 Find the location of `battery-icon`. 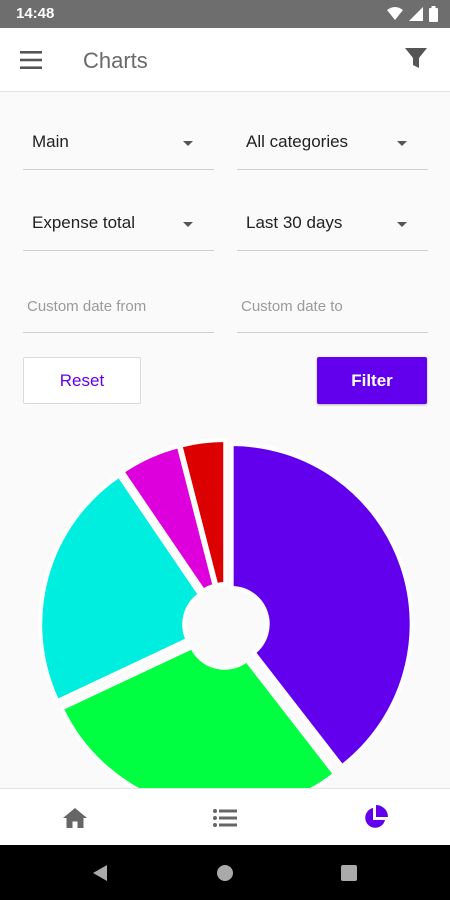

battery-icon is located at coordinates (433, 14).